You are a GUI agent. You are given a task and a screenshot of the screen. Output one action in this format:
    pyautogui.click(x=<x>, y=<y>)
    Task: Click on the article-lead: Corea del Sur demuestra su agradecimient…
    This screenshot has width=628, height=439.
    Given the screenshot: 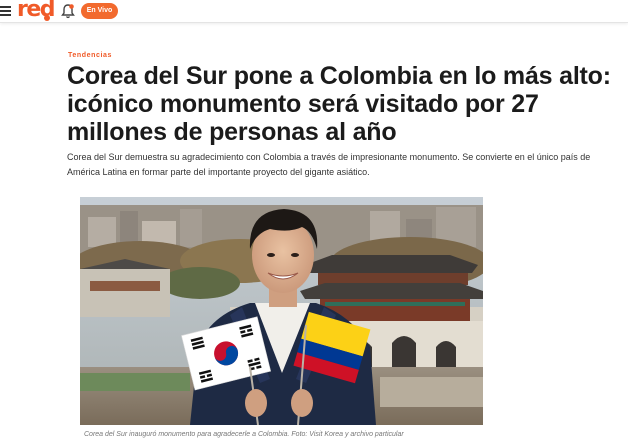 What is the action you would take?
    pyautogui.click(x=329, y=164)
    